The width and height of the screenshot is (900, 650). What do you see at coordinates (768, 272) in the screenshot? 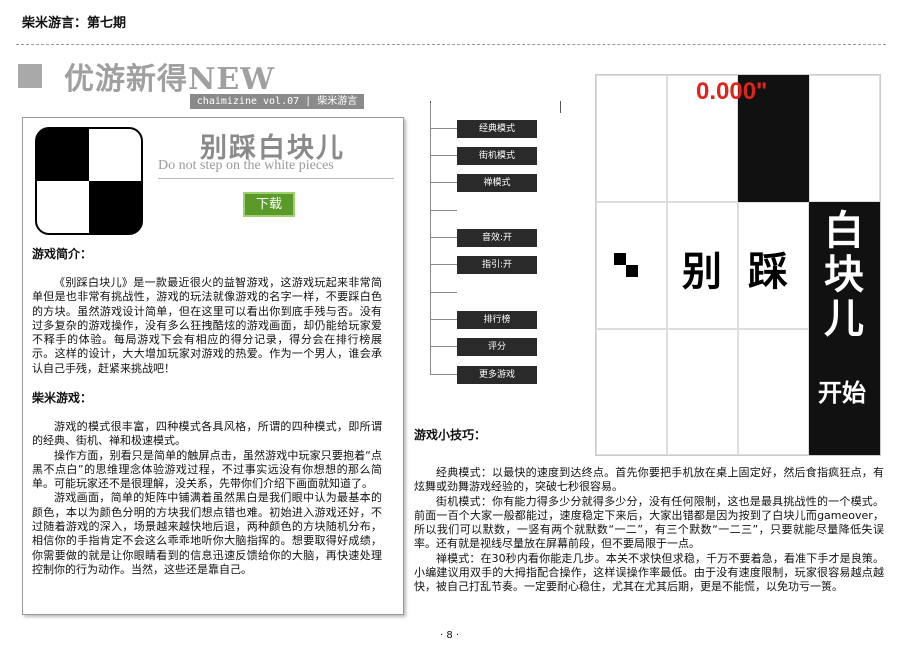
I see `title-char: 踩` at bounding box center [768, 272].